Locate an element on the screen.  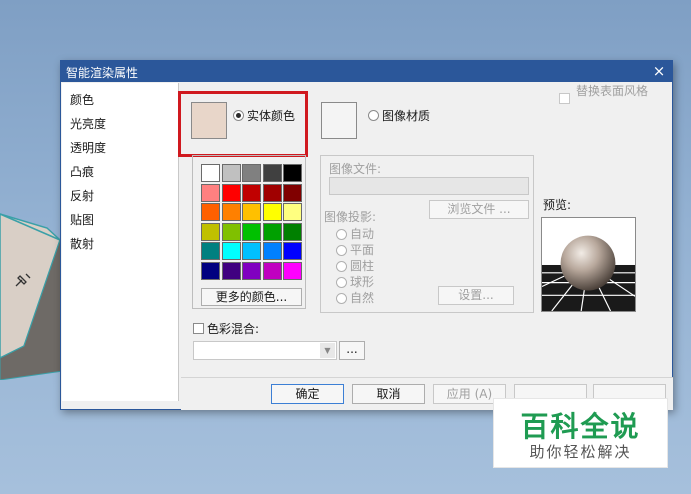
preview-label: 预览: is located at coordinates (557, 205).